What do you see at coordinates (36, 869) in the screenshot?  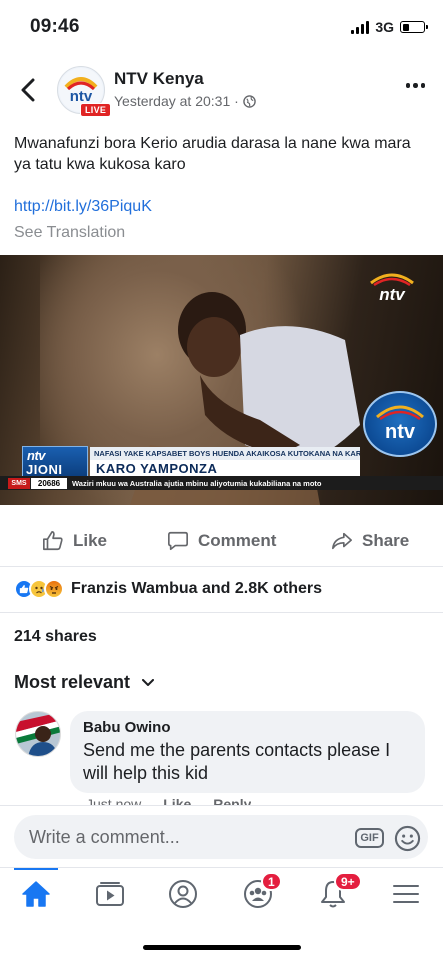 I see `active-tab-indicator` at bounding box center [36, 869].